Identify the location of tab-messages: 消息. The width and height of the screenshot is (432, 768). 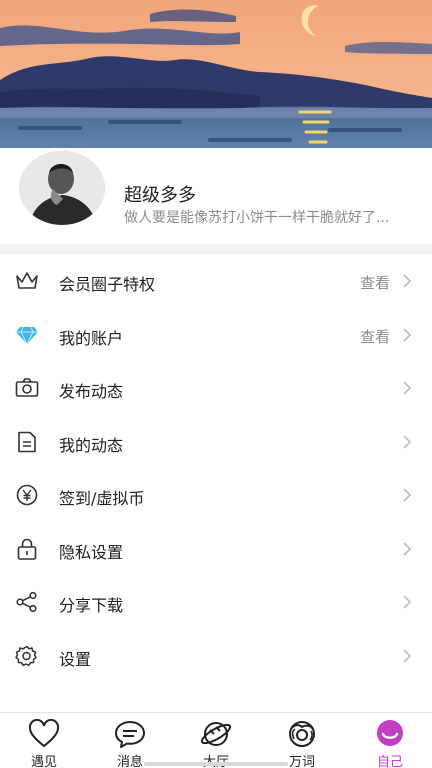
(130, 742).